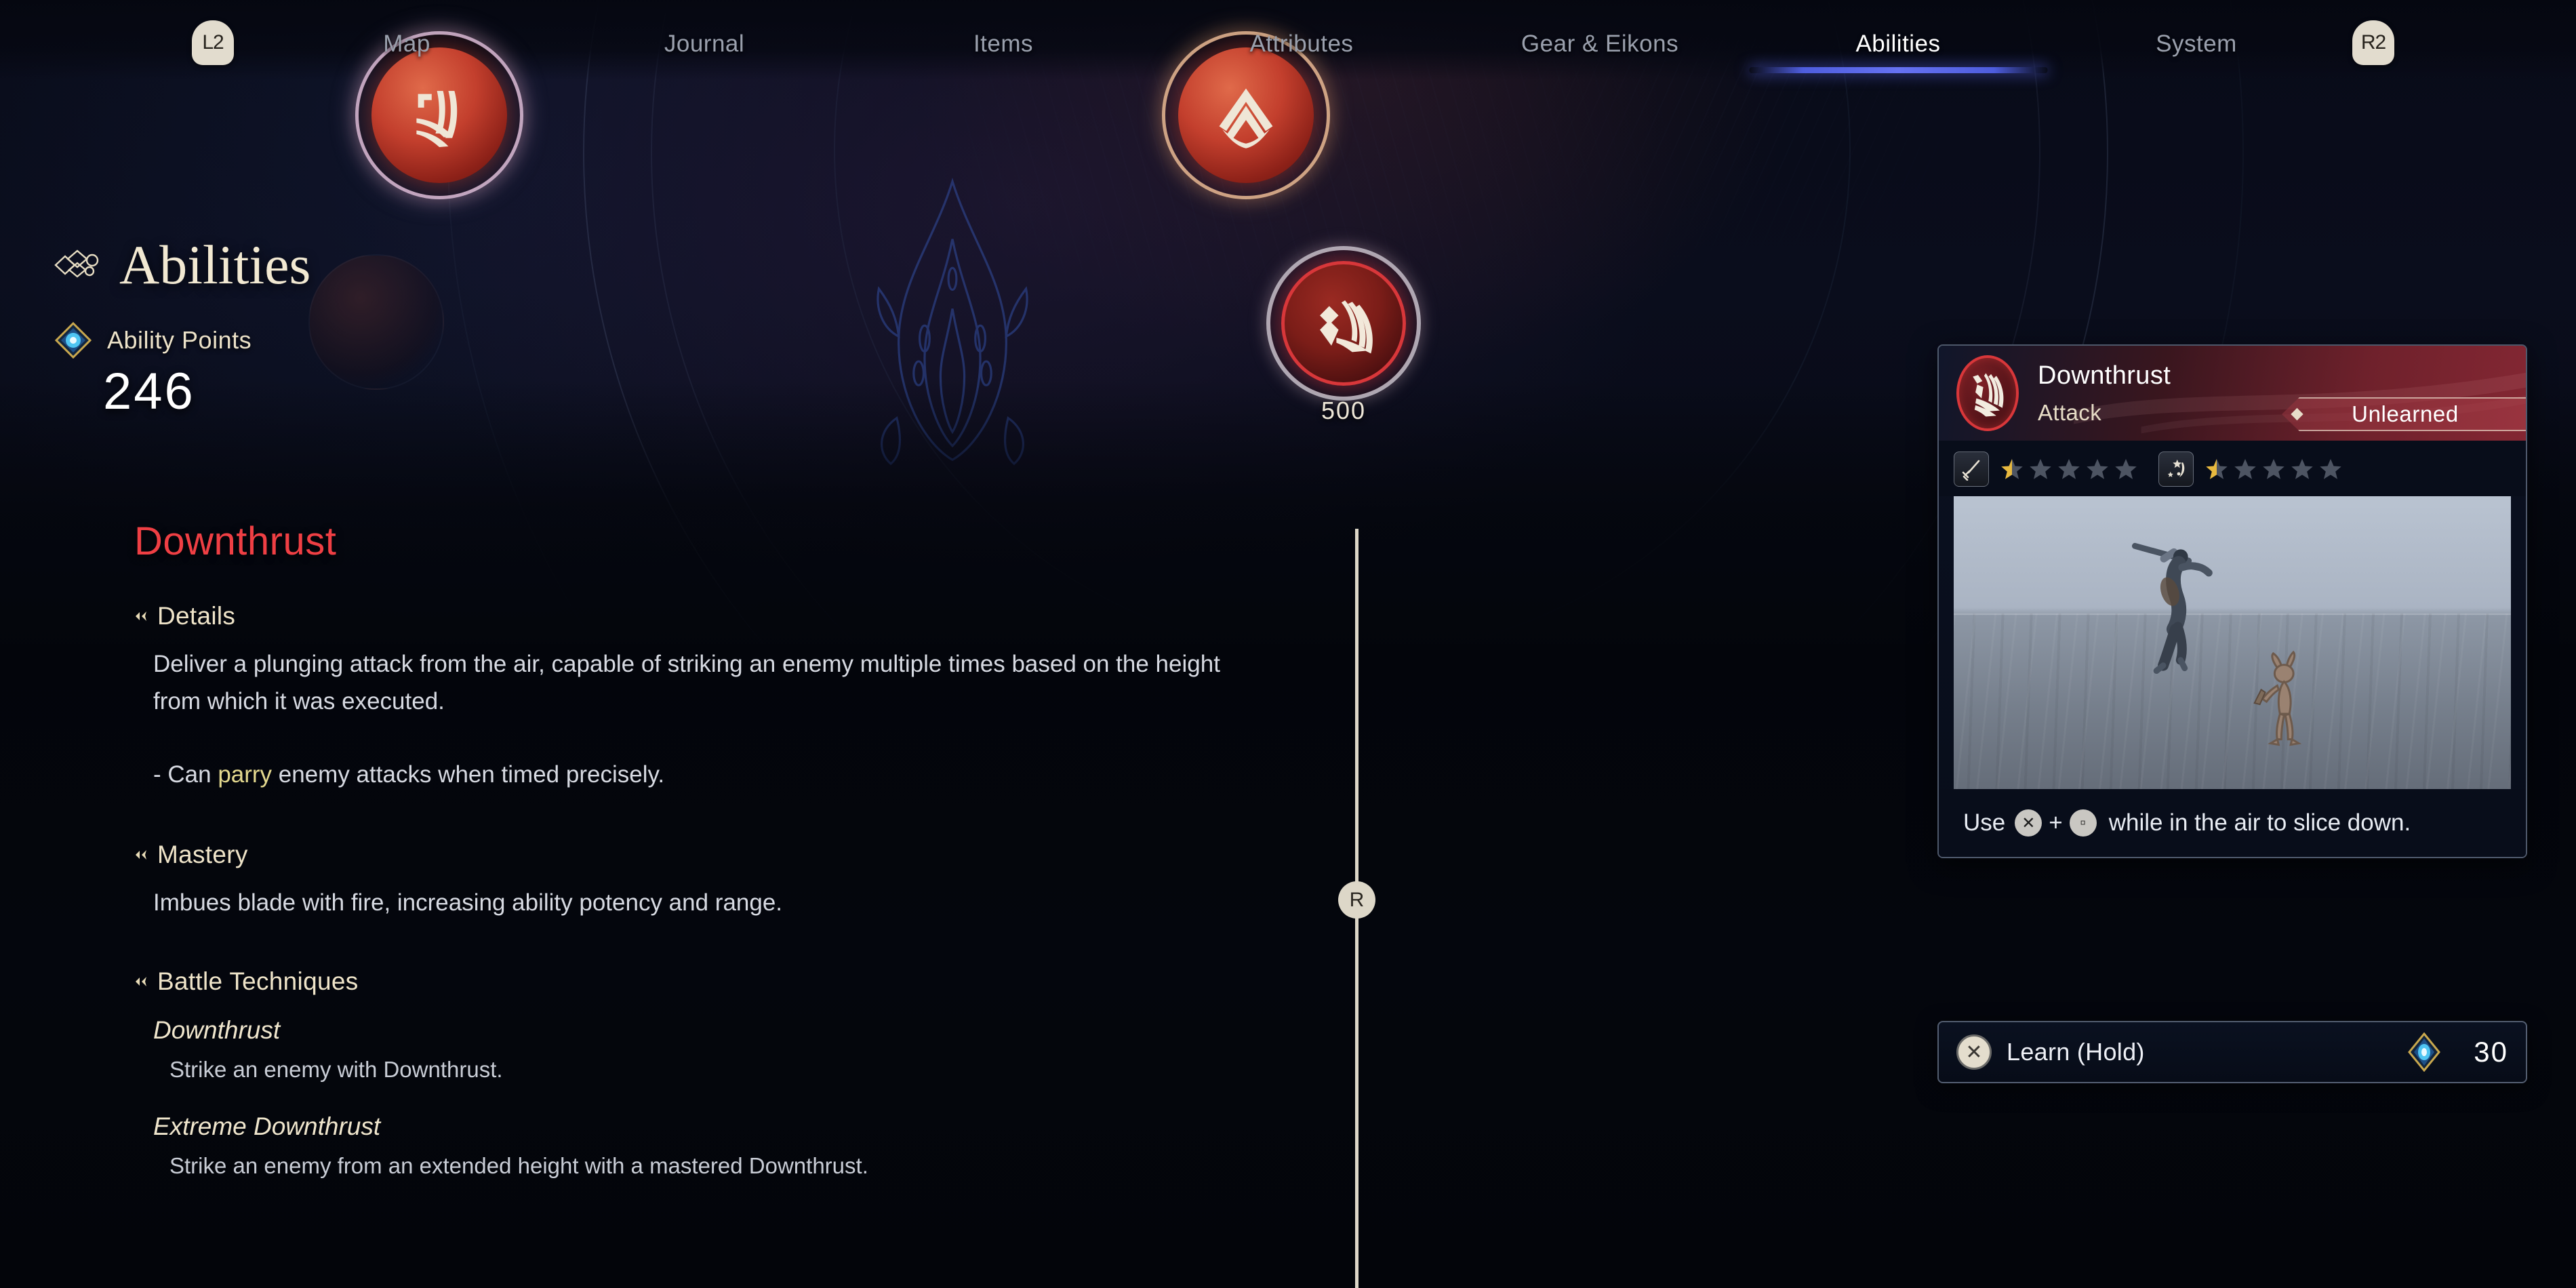 The height and width of the screenshot is (1288, 2576). I want to click on ability-points-label: Ability Points, so click(179, 340).